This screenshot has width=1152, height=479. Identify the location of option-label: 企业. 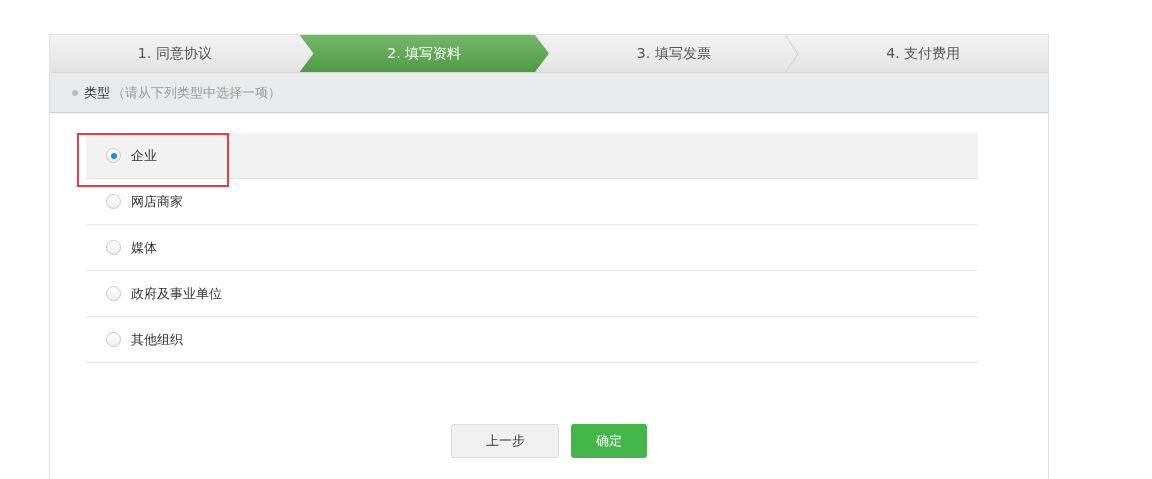
(144, 155).